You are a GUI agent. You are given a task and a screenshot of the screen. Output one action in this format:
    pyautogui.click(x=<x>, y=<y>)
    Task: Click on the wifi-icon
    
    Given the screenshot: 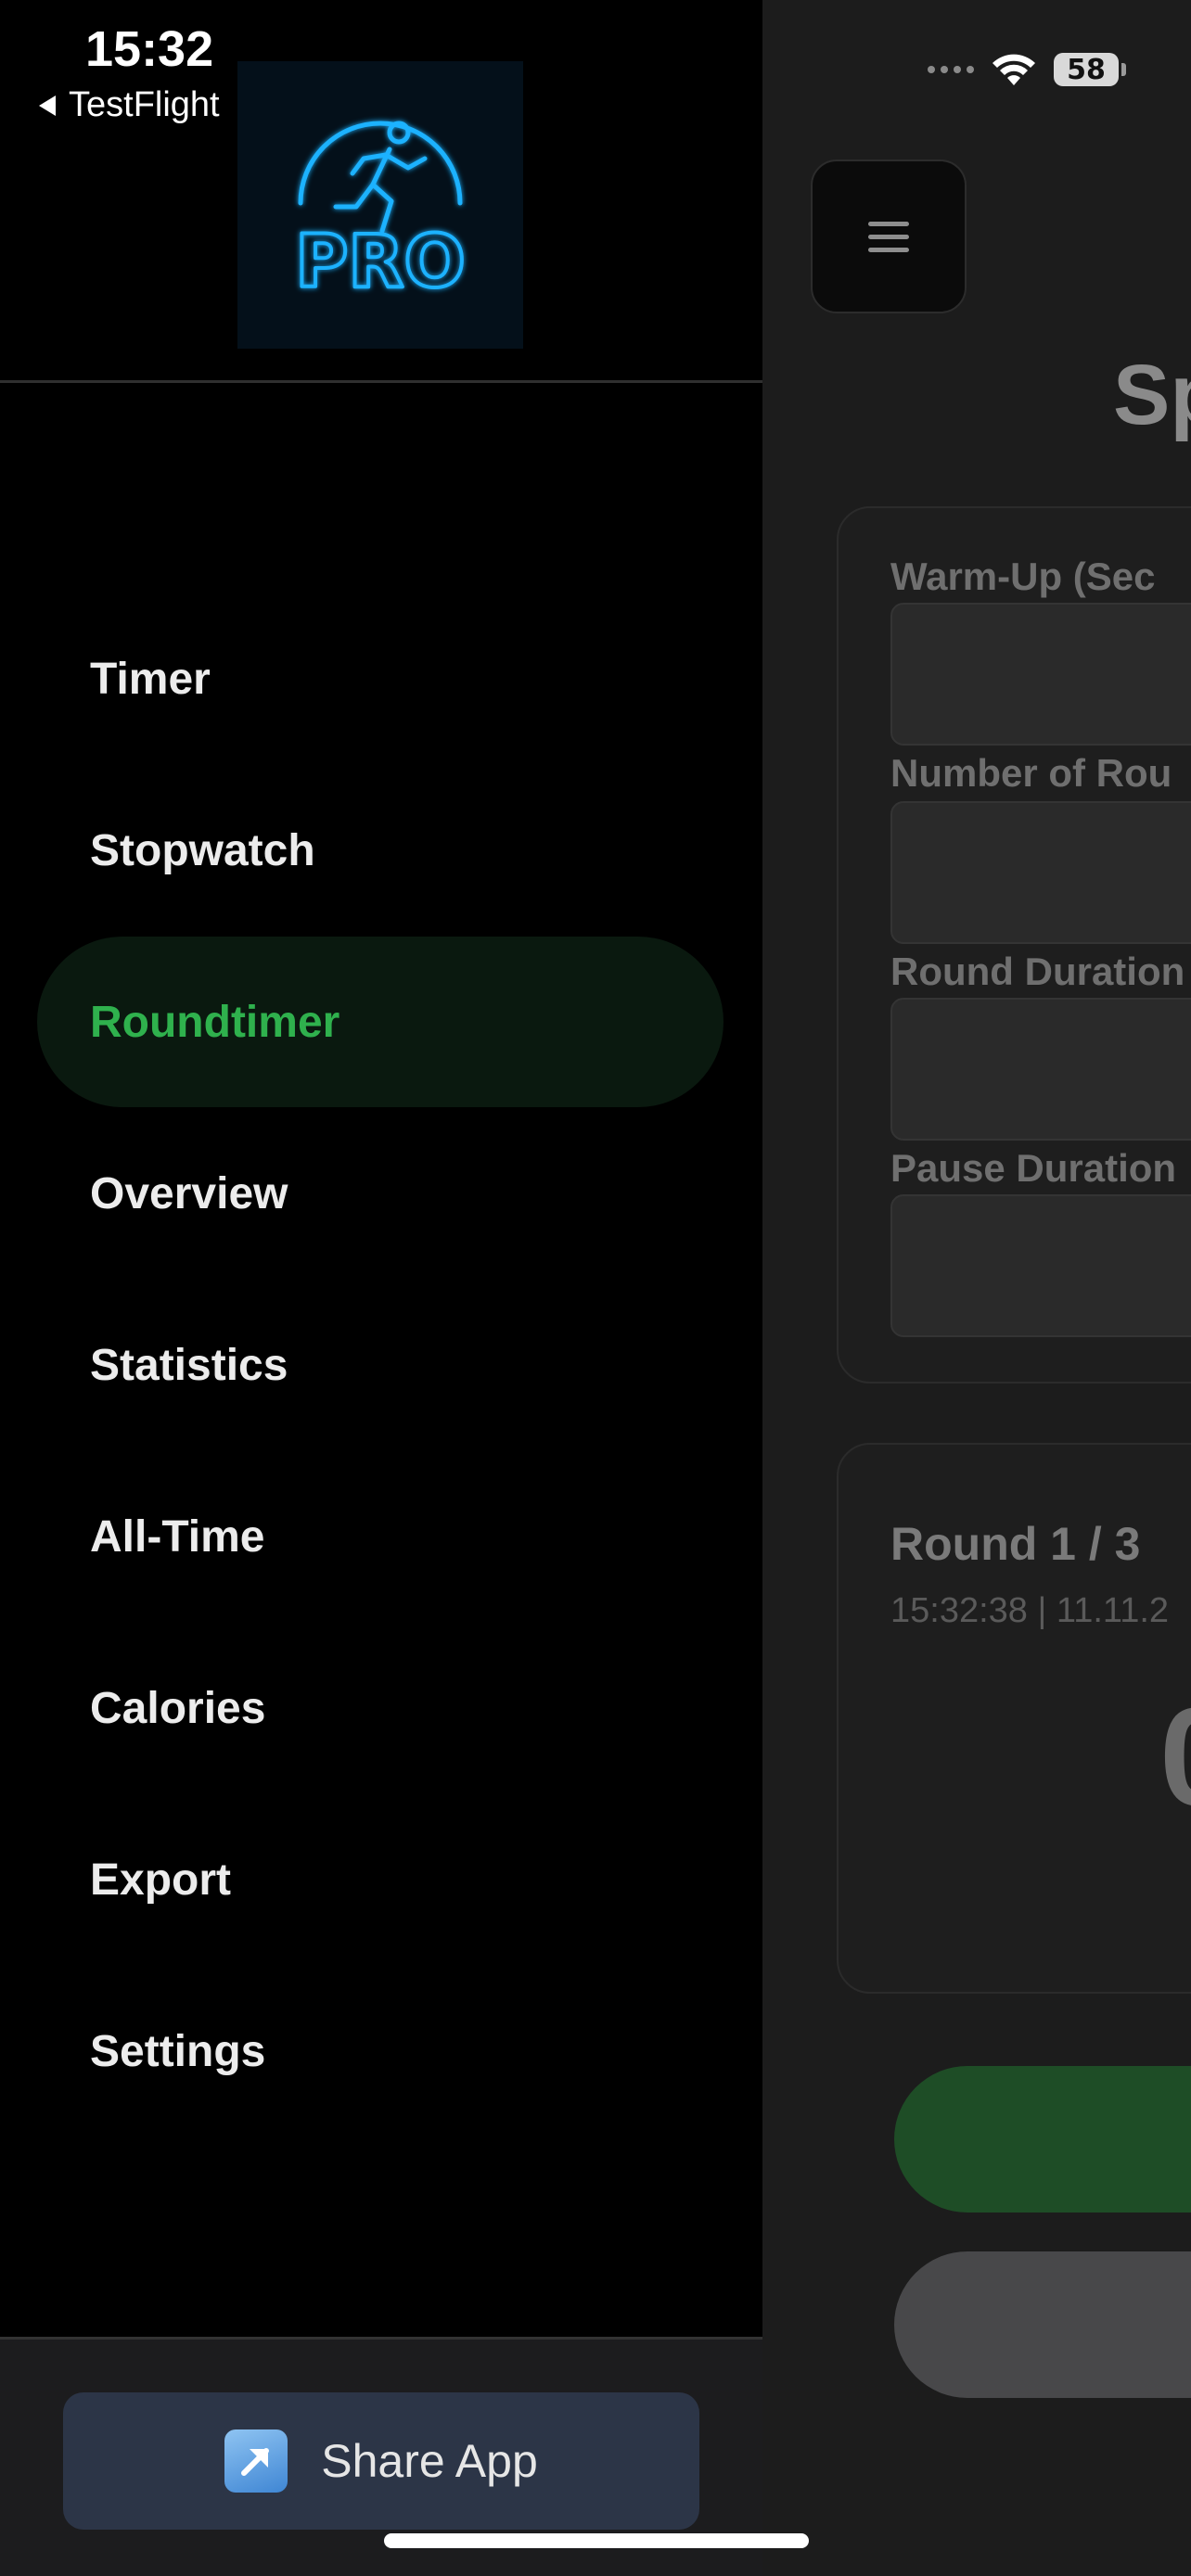 What is the action you would take?
    pyautogui.click(x=1014, y=69)
    